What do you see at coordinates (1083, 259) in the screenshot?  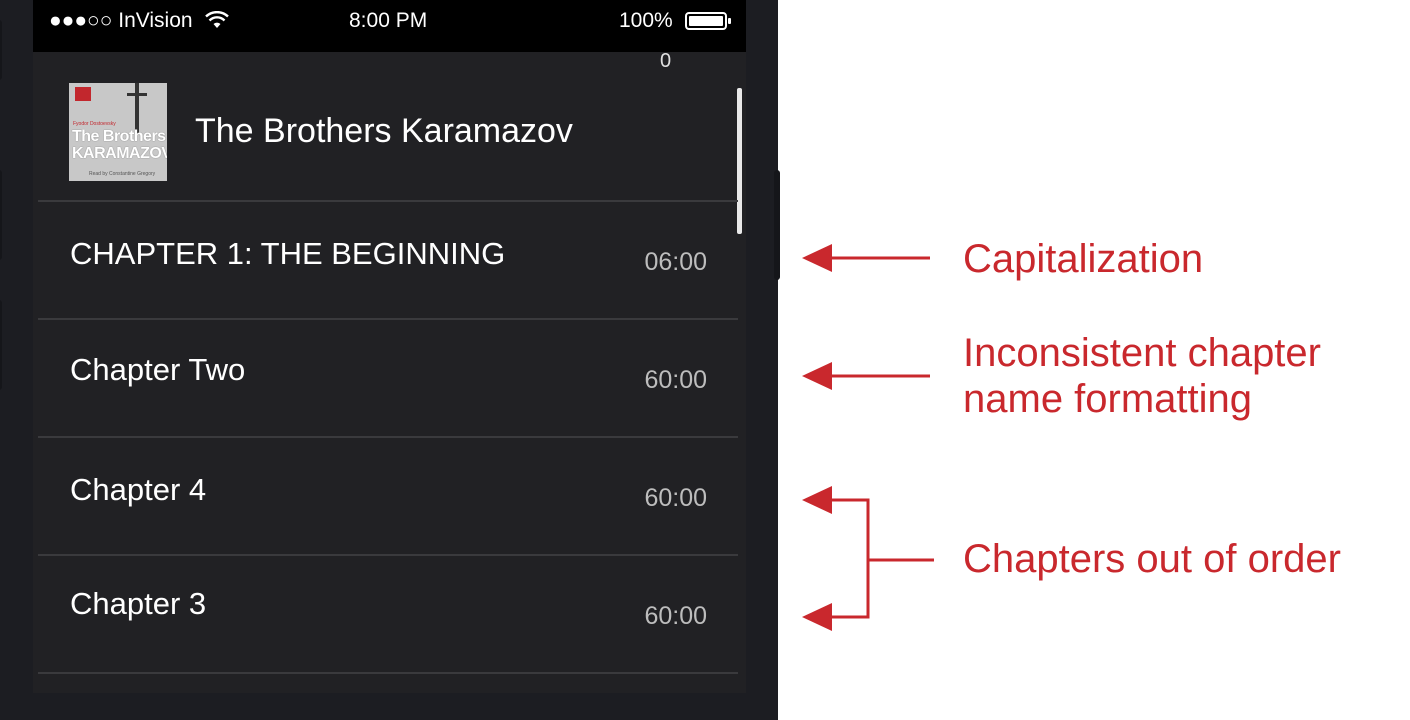 I see `annotation-capitalization: Capitalization` at bounding box center [1083, 259].